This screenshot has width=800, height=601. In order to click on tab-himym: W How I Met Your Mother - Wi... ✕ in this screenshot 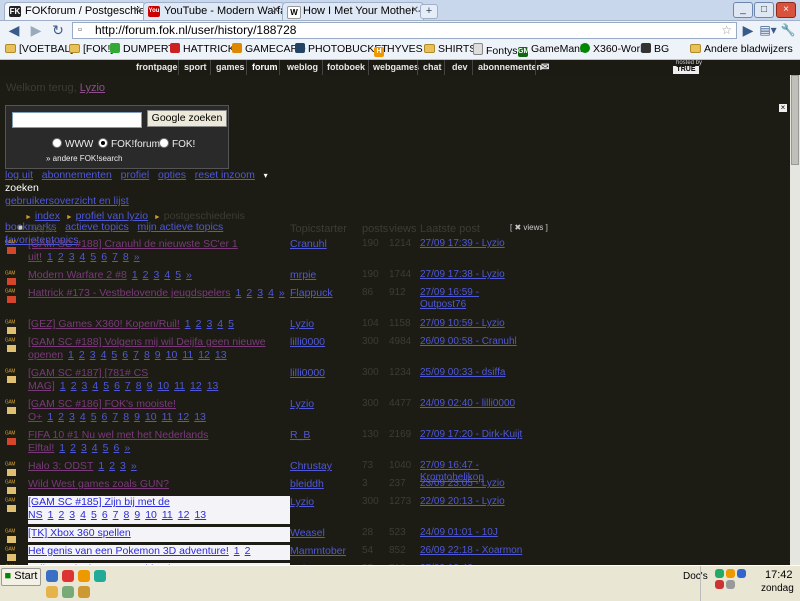, I will do `click(353, 11)`.